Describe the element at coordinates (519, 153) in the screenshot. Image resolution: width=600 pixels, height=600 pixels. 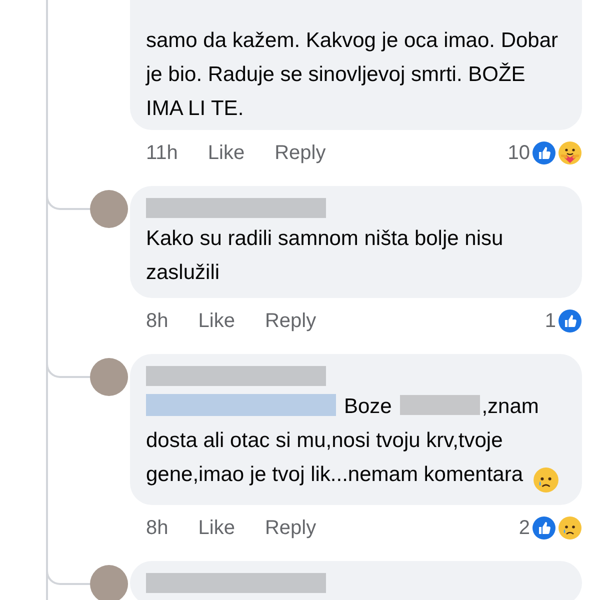
I see `reaction-count: 10` at that location.